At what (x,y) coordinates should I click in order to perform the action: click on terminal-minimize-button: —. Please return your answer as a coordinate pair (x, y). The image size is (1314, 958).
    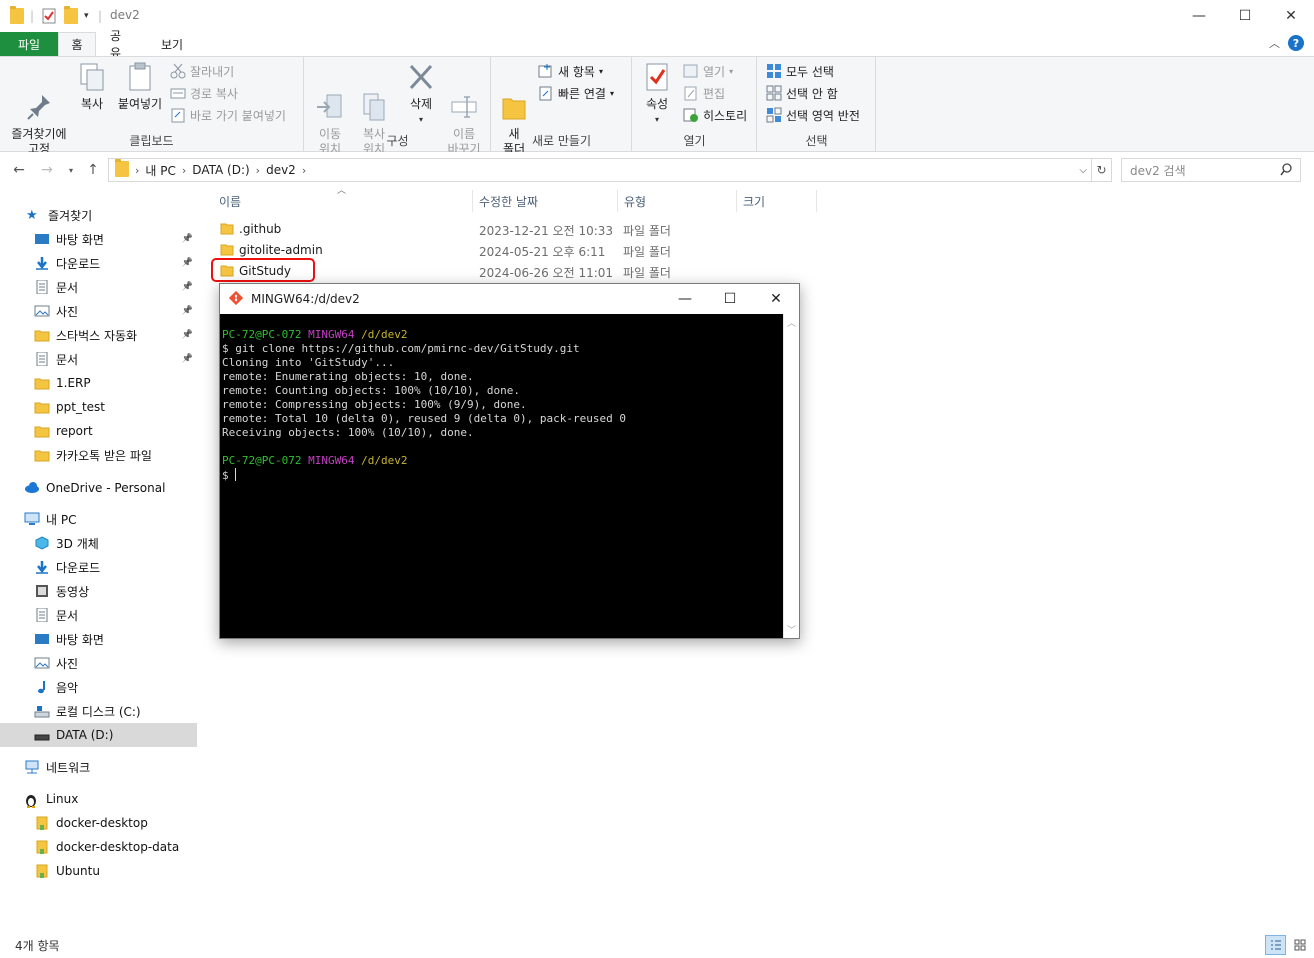
    Looking at the image, I should click on (685, 299).